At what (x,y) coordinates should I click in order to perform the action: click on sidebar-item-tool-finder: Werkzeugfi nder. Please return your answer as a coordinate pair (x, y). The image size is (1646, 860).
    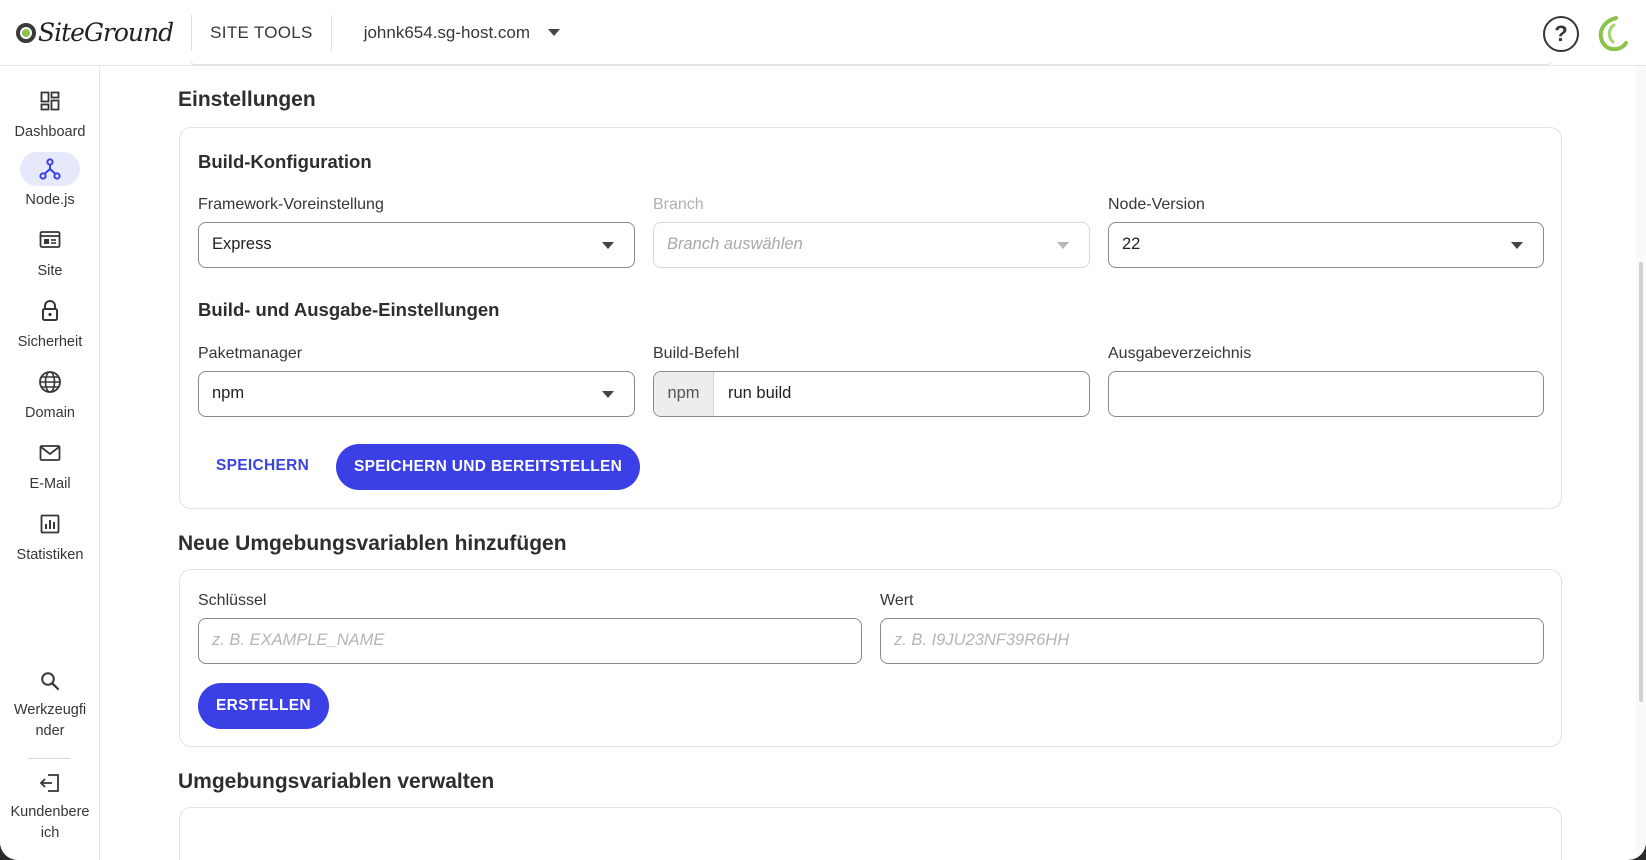
    Looking at the image, I should click on (50, 703).